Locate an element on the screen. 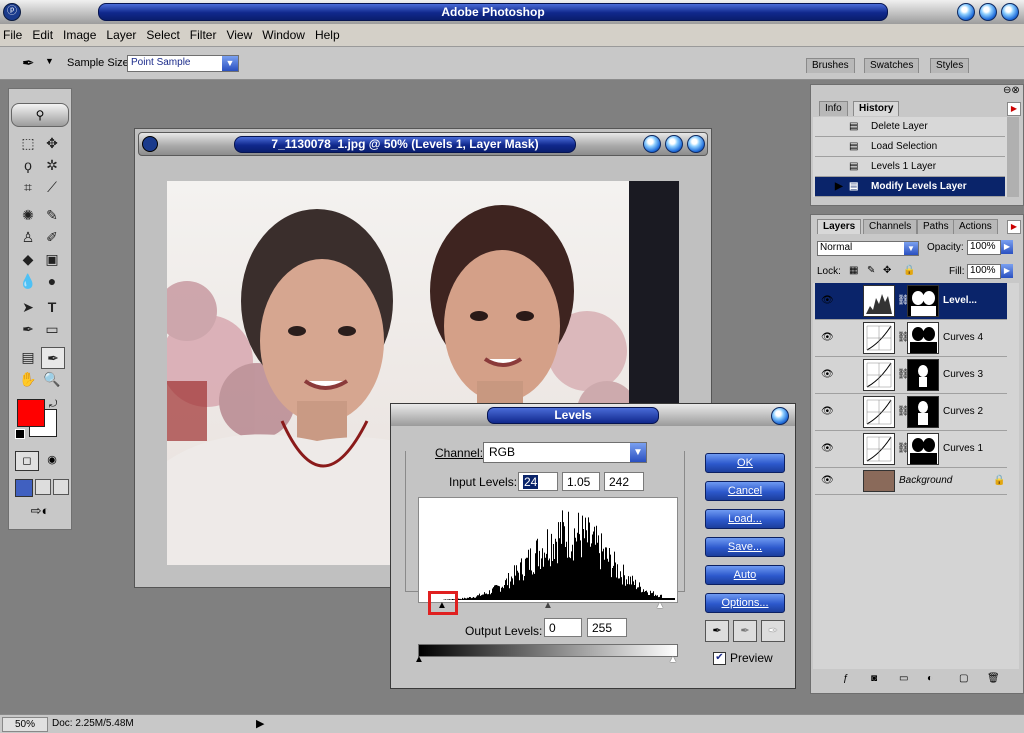  doc-maximize-icon is located at coordinates (674, 144).